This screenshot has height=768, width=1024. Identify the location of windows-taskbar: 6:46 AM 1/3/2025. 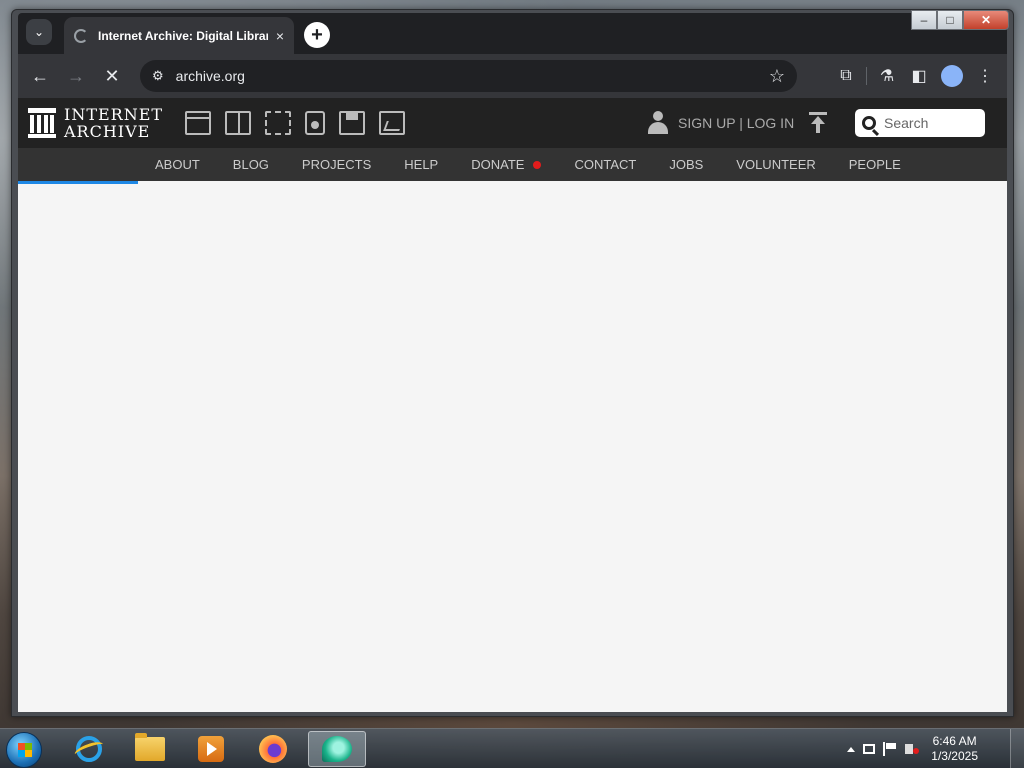
(512, 748).